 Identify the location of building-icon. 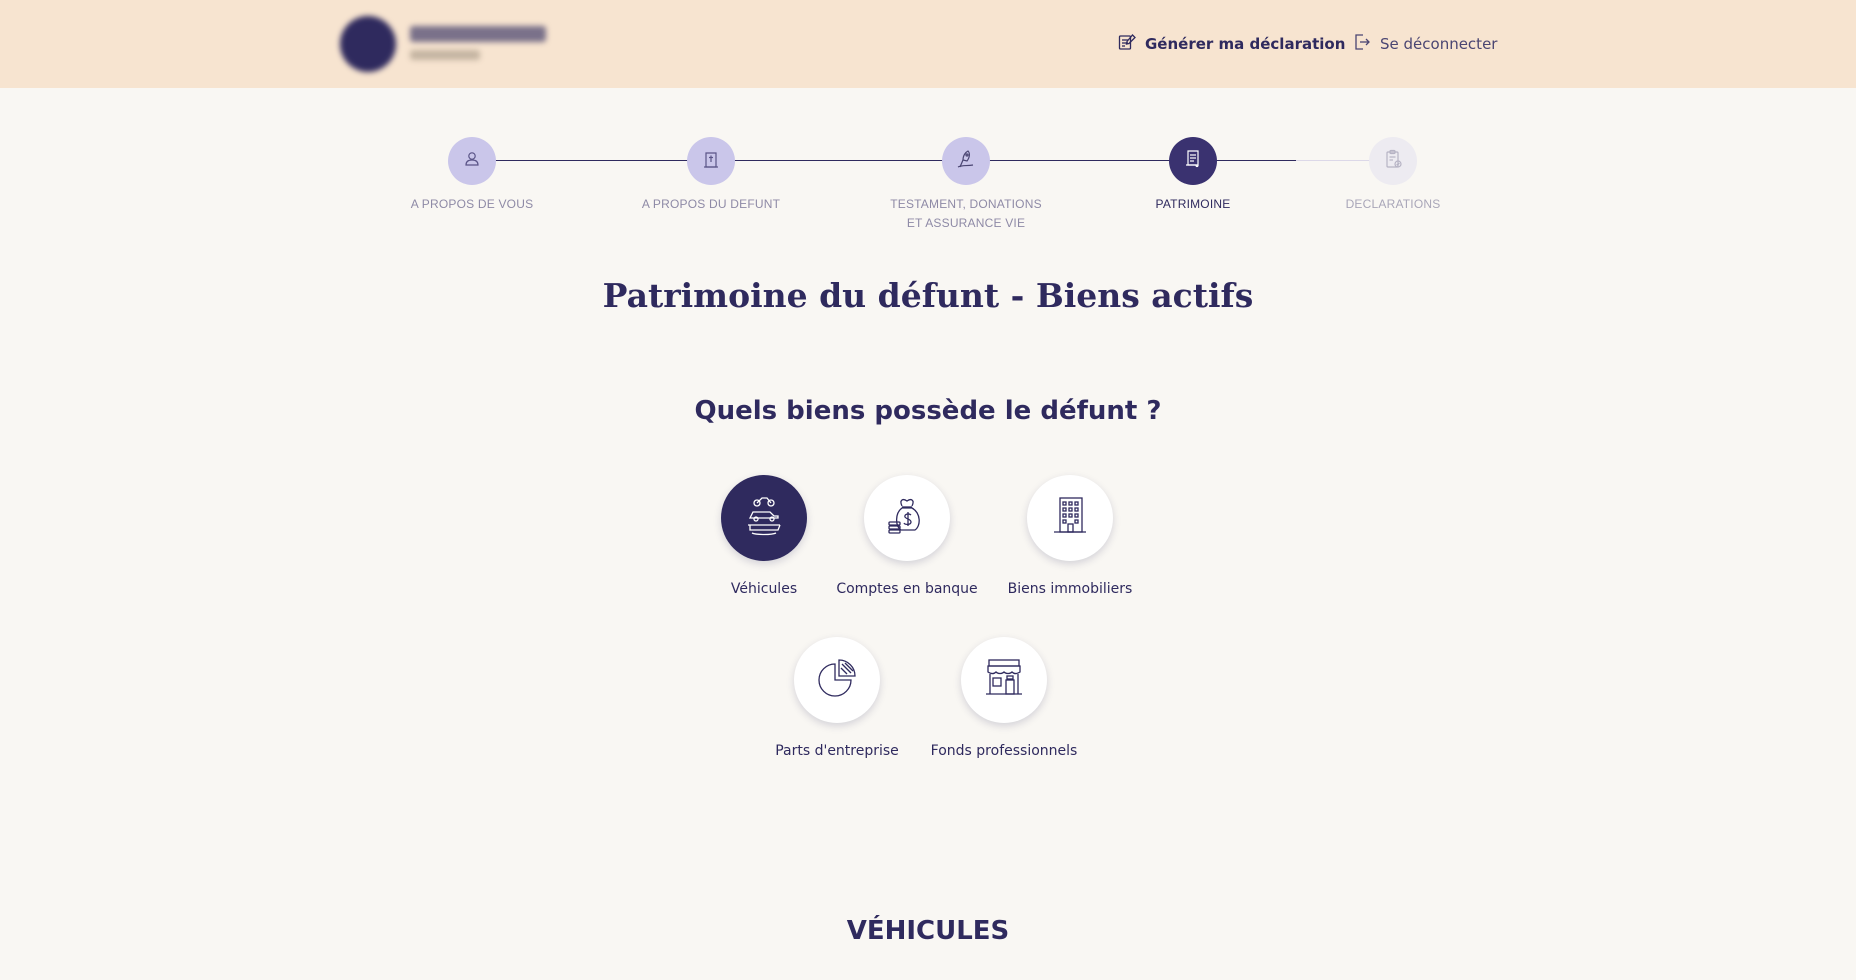
(1070, 518).